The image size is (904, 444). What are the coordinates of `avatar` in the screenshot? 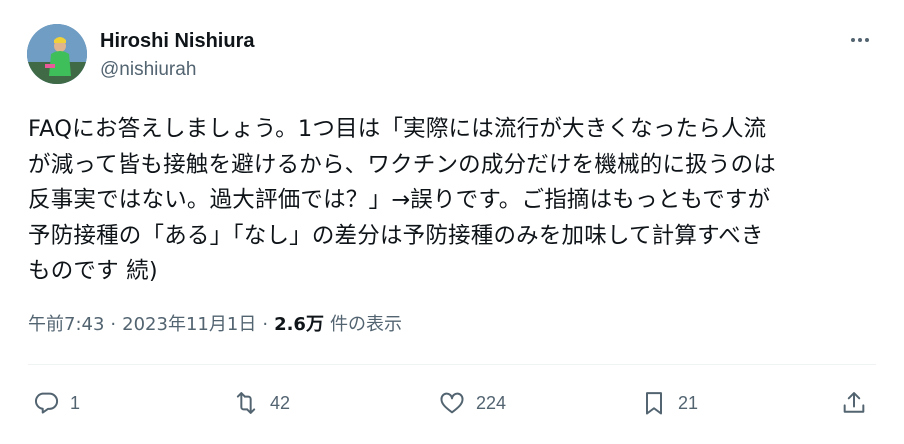 It's located at (57, 54).